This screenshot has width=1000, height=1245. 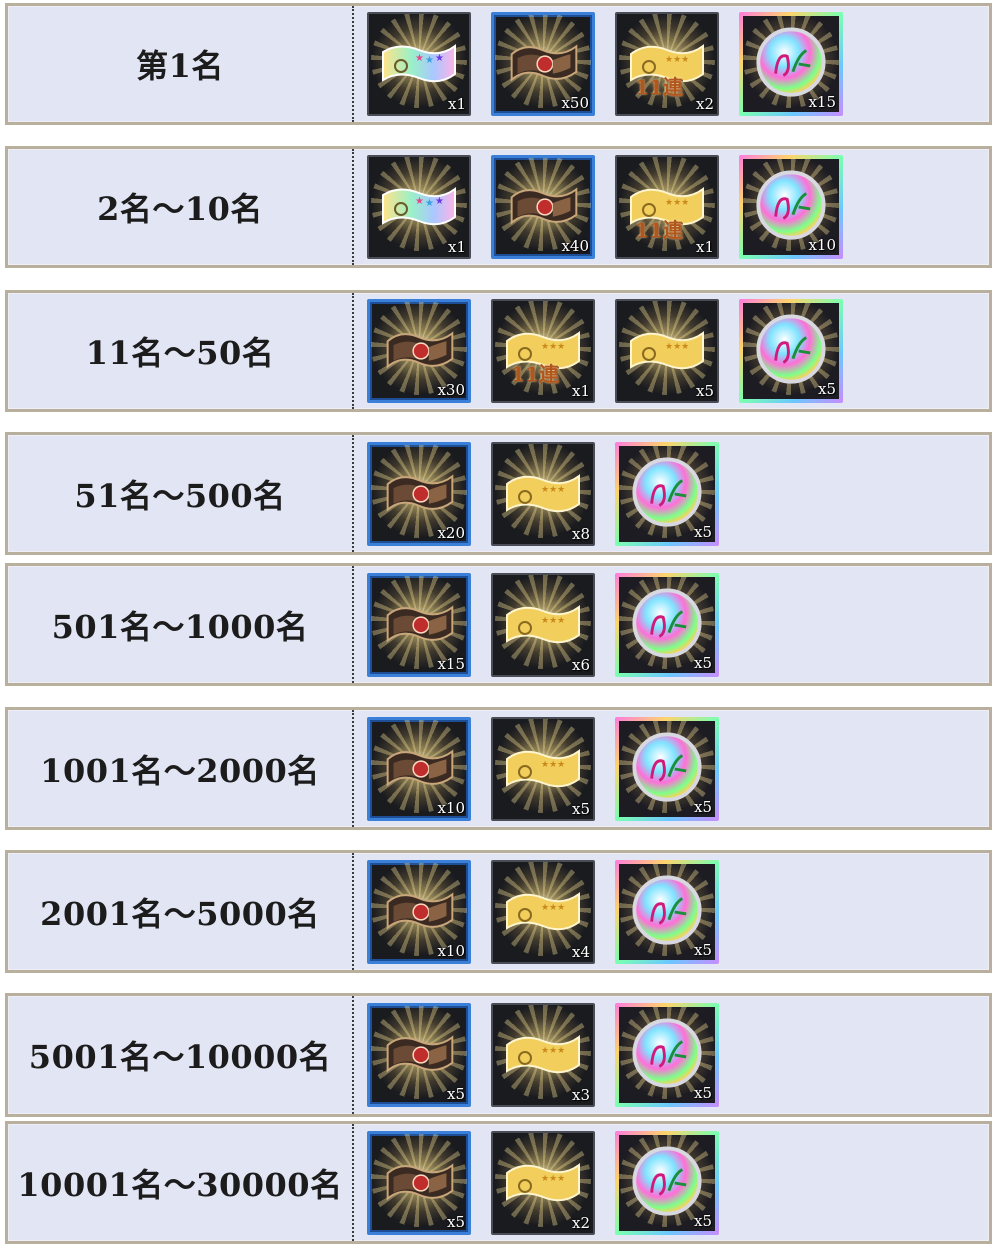 I want to click on reward-row: 1001名～2000名 x10 ★★★ x5 x5, so click(x=498, y=768).